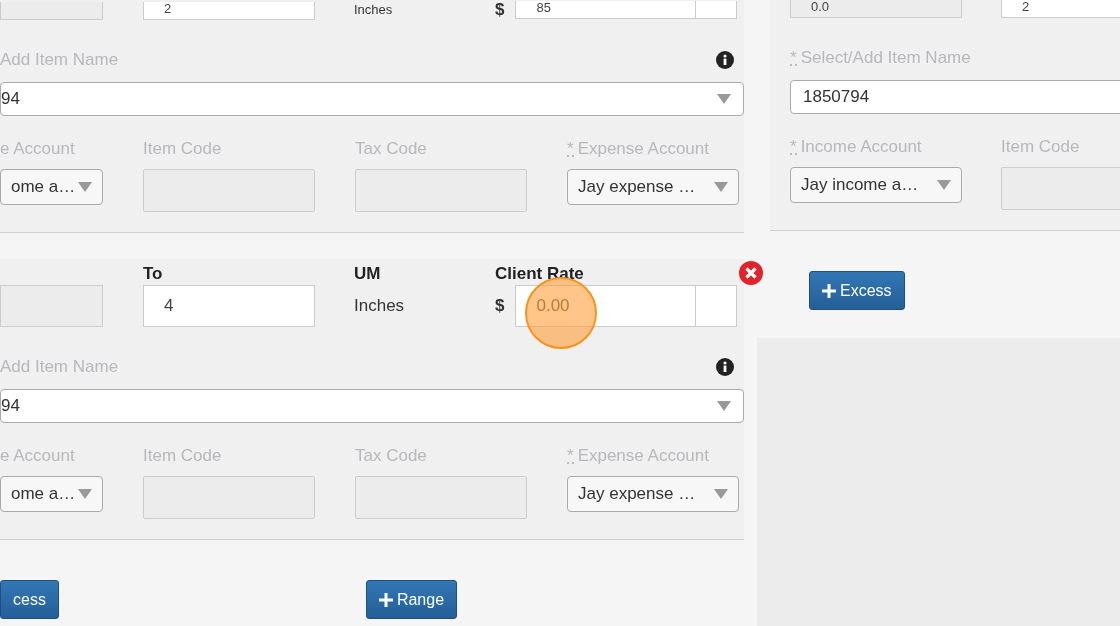 The image size is (1120, 626). Describe the element at coordinates (29, 599) in the screenshot. I see `add-button: cess` at that location.